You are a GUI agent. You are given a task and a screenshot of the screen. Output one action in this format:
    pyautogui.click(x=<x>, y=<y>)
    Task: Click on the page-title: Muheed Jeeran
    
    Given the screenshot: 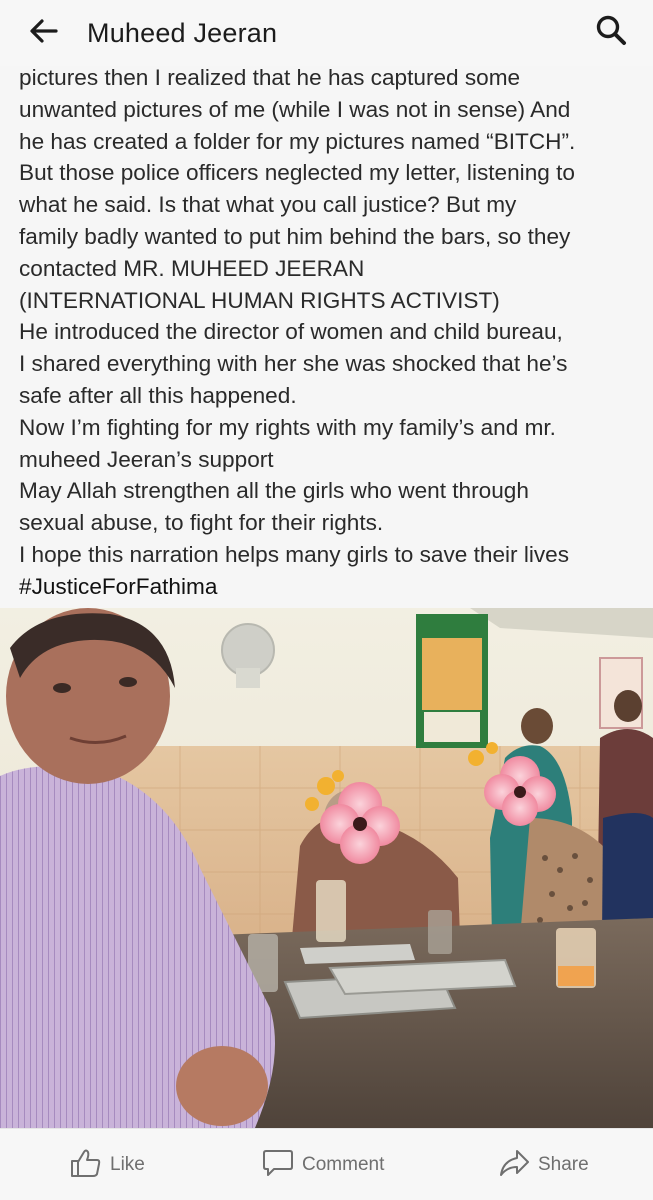 What is the action you would take?
    pyautogui.click(x=182, y=33)
    